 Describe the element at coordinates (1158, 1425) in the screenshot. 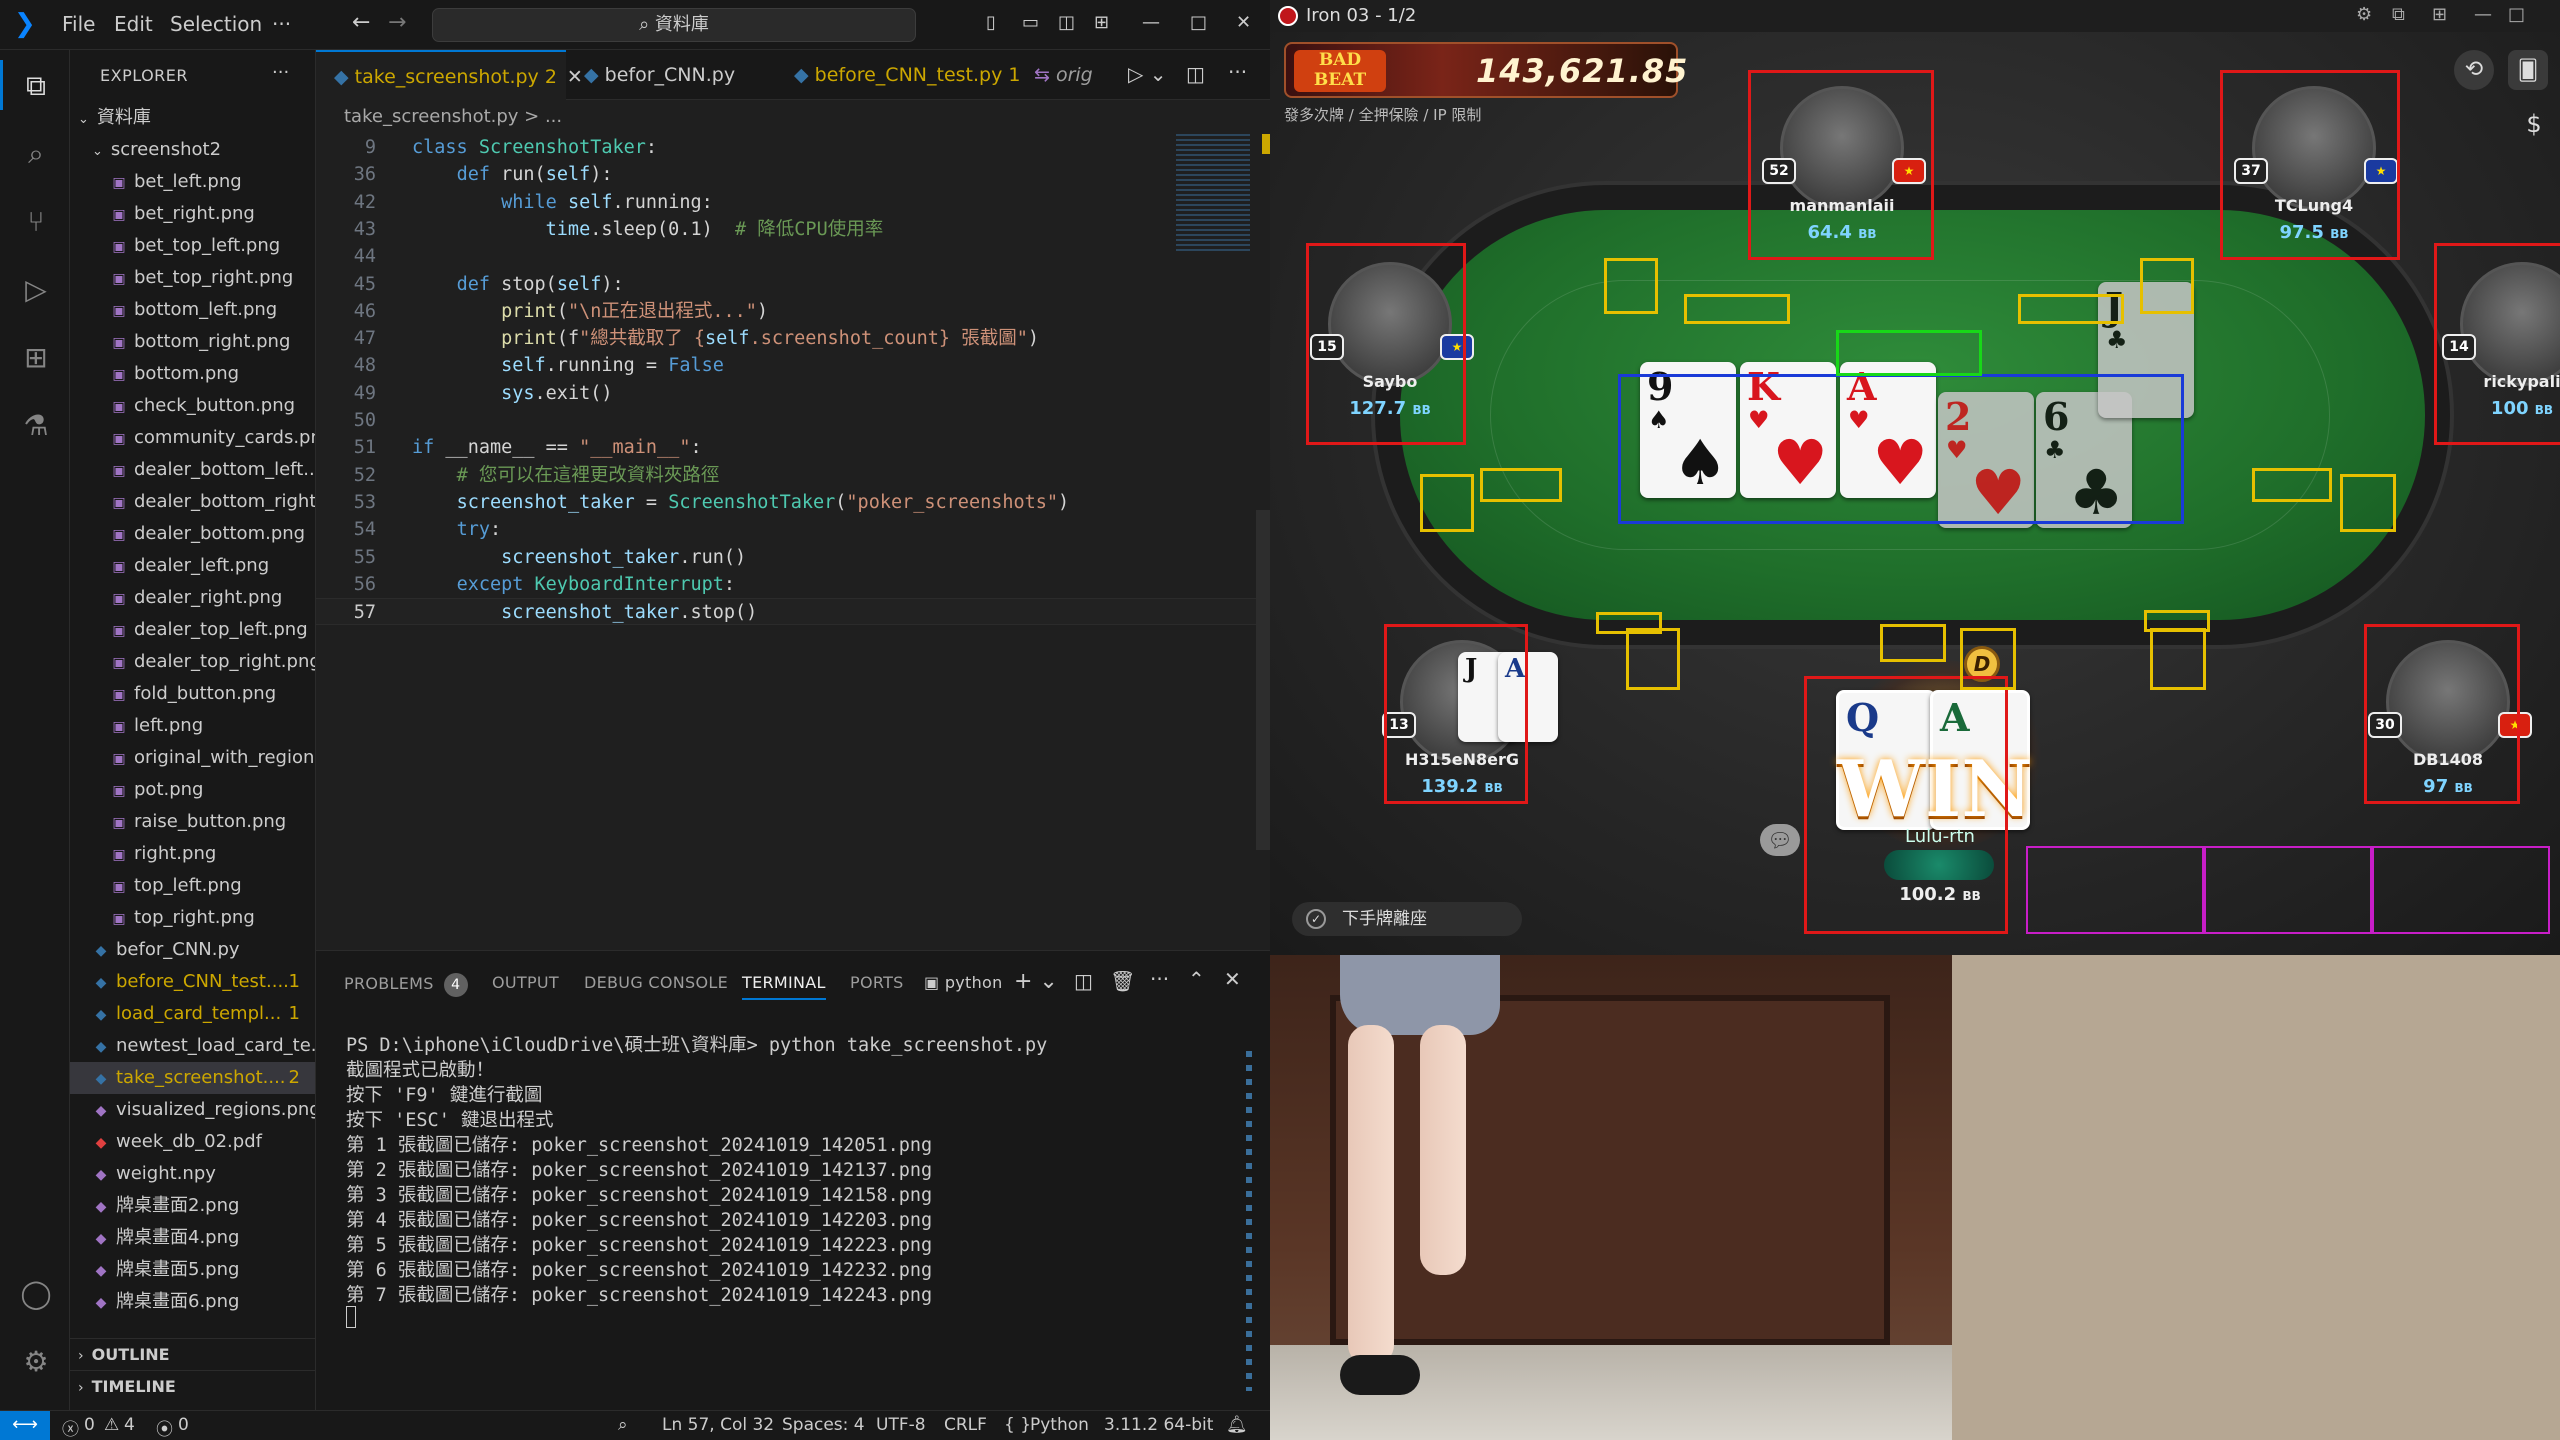

I see `python-interpreter: 3.11.2 64-bit` at that location.